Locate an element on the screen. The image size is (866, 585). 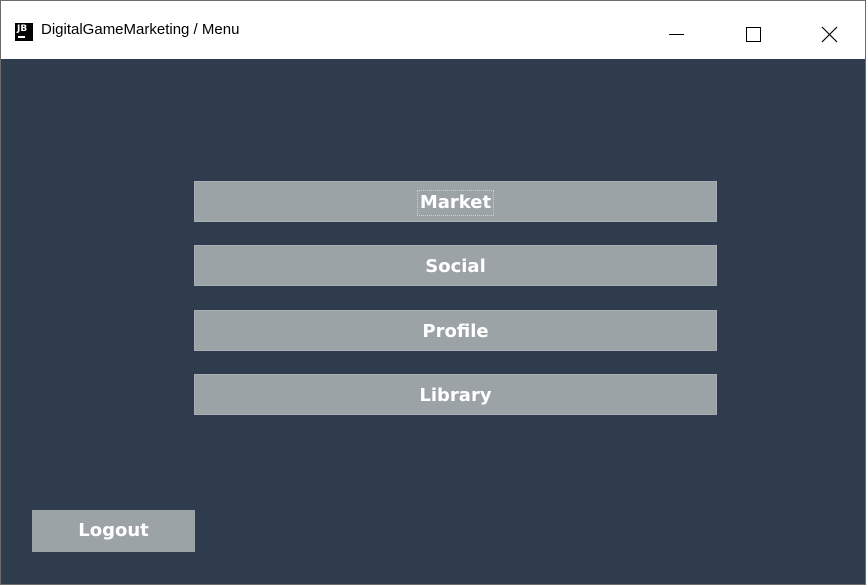
profile-button-label: Profile is located at coordinates (455, 331).